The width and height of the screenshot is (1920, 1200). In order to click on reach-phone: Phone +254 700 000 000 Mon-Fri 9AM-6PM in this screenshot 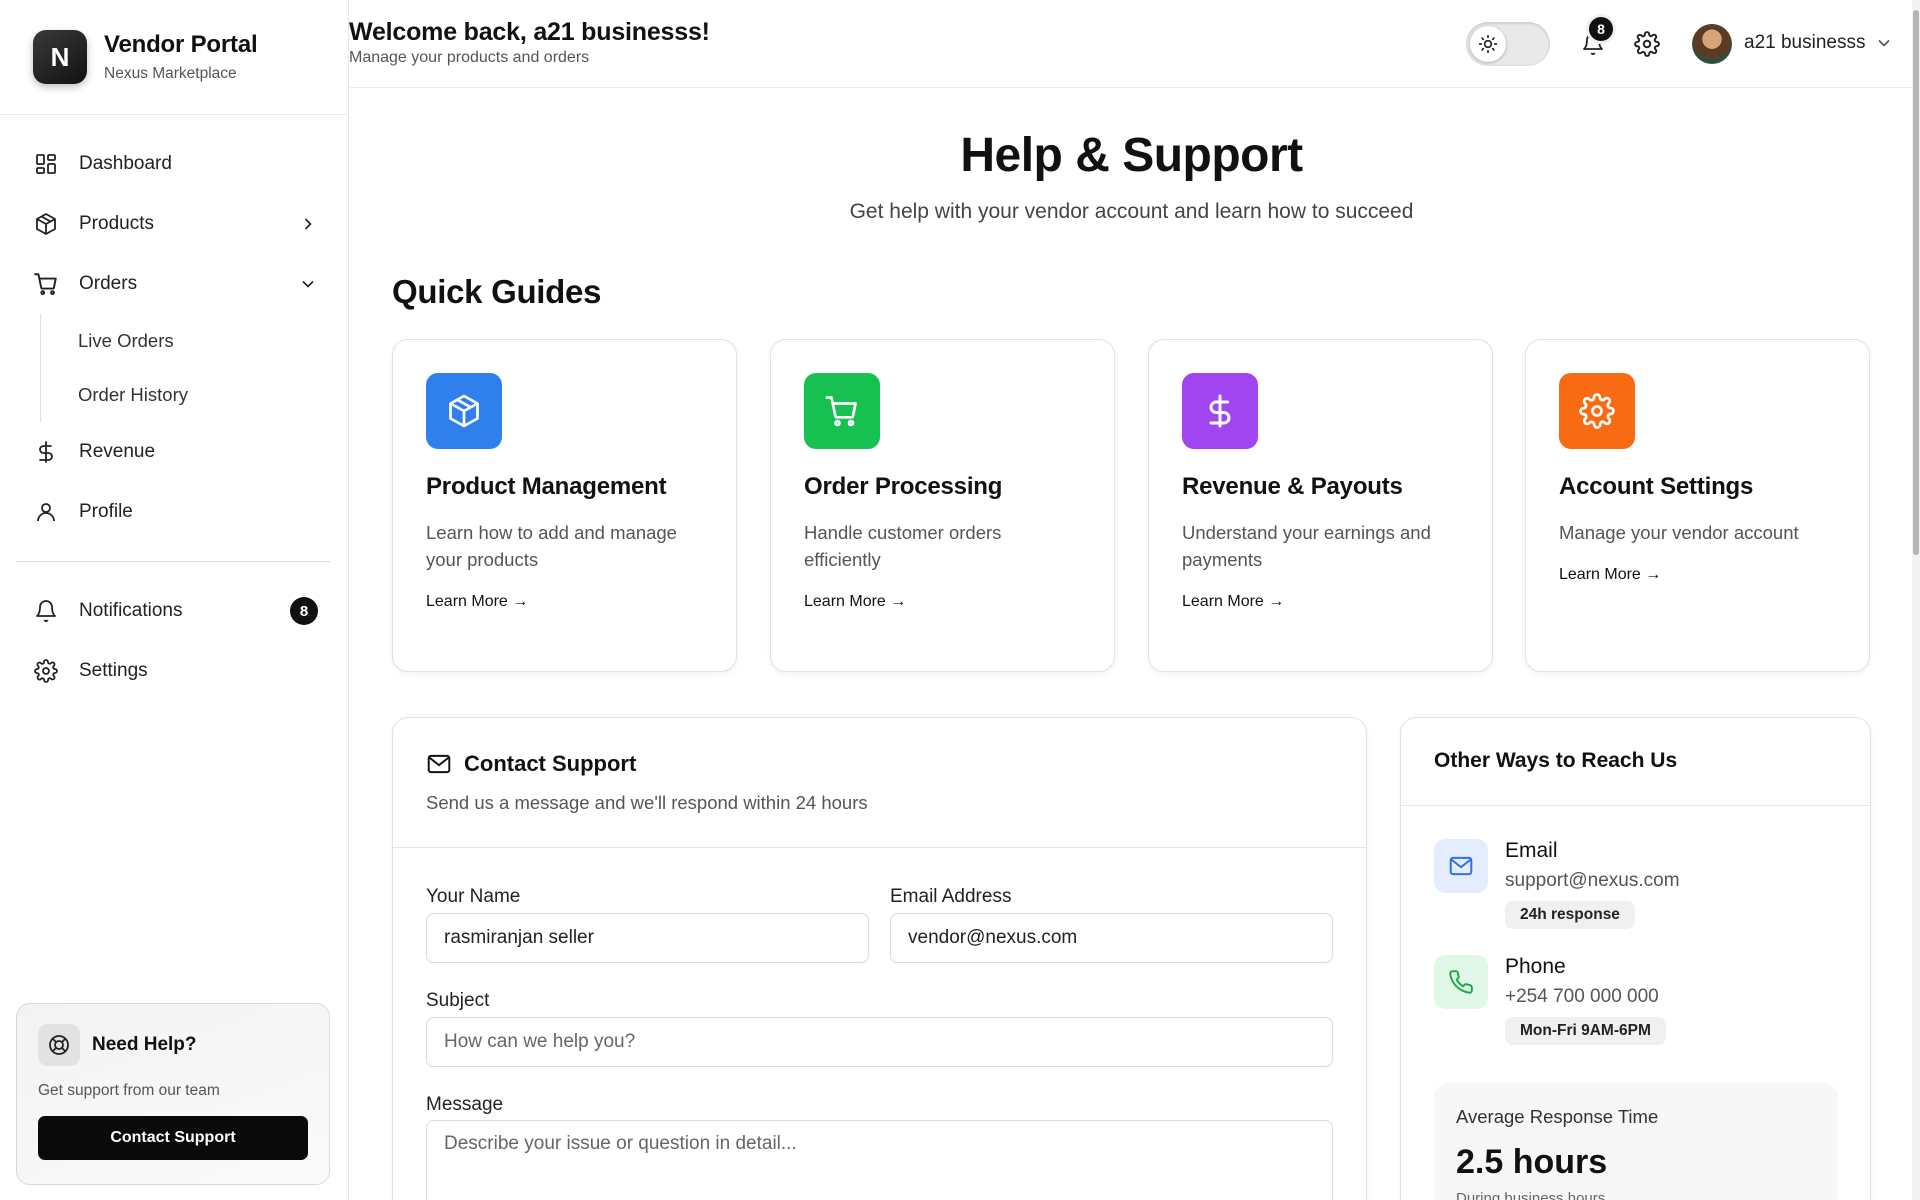, I will do `click(1550, 1000)`.